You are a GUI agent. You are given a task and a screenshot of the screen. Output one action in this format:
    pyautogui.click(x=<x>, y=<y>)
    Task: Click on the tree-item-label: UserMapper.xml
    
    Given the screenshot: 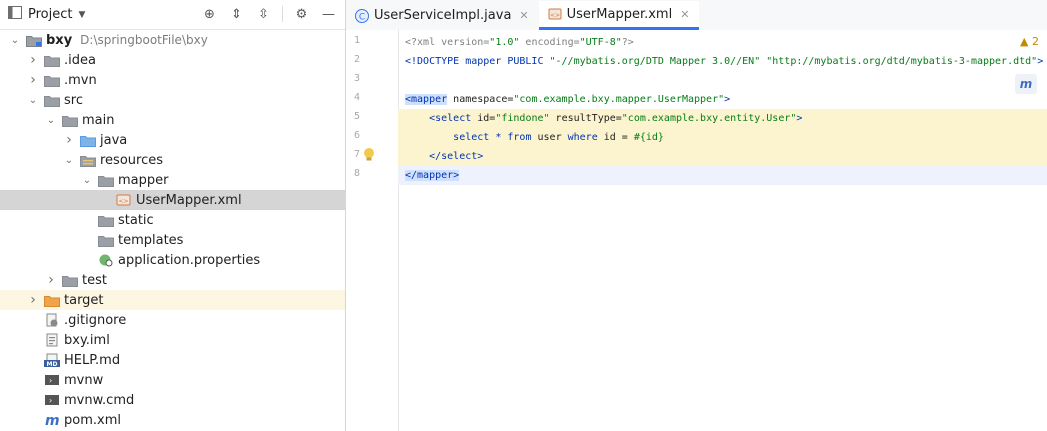 What is the action you would take?
    pyautogui.click(x=189, y=200)
    